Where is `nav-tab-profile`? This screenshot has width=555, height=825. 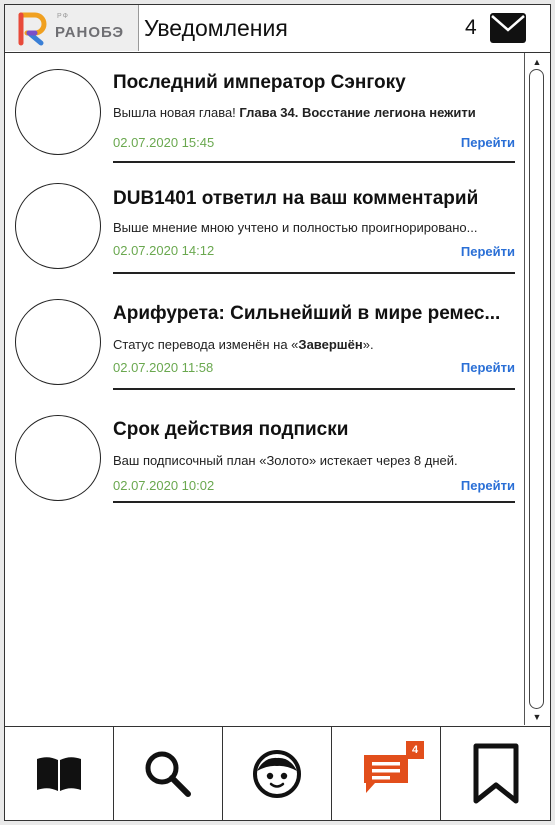 nav-tab-profile is located at coordinates (277, 774).